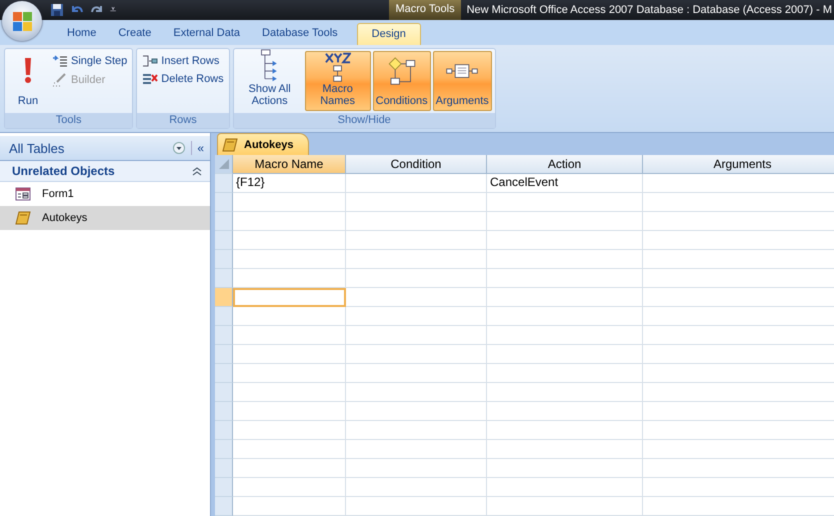 The width and height of the screenshot is (834, 516). I want to click on dropdown-icon, so click(179, 148).